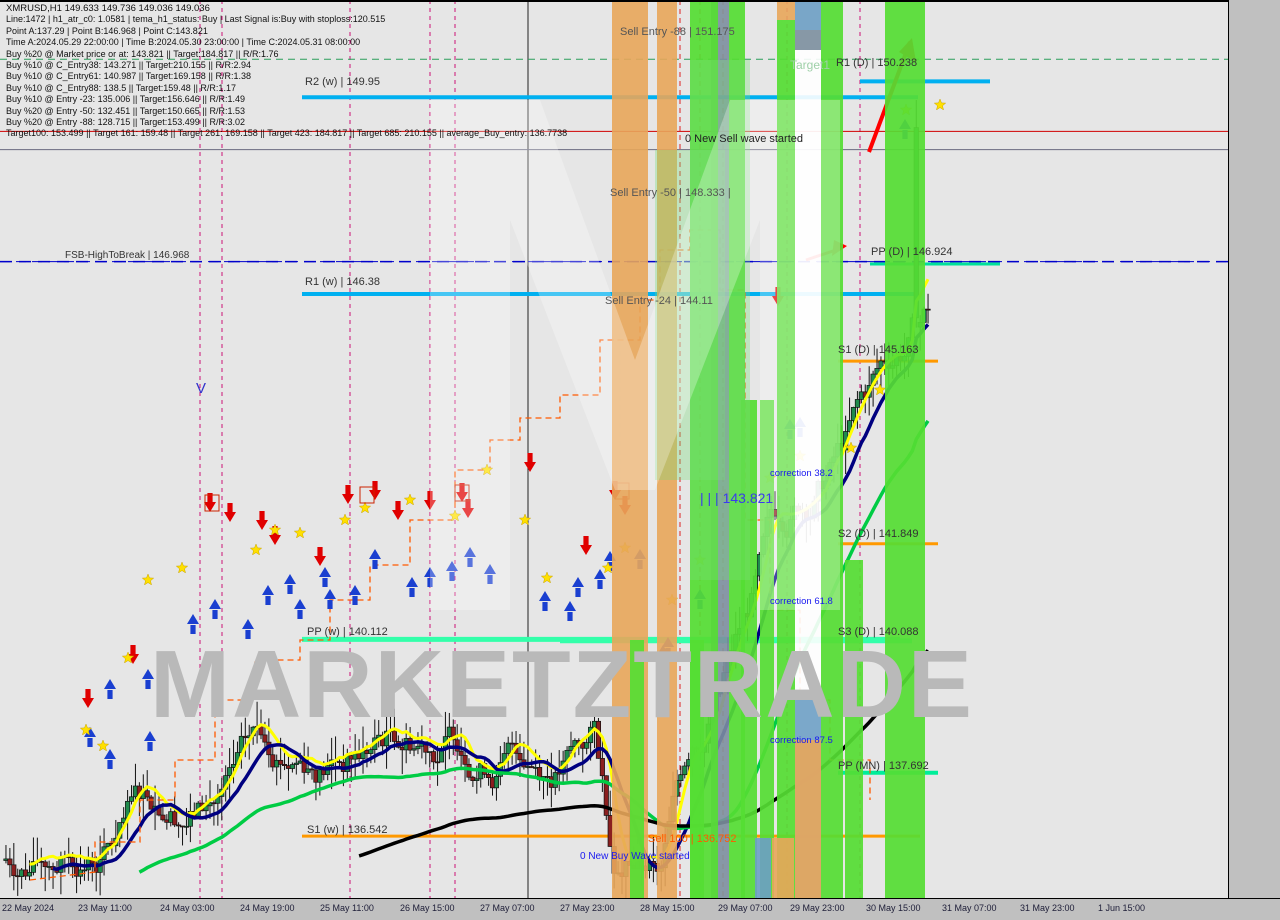  I want to click on price-axis-line, so click(1228, 449).